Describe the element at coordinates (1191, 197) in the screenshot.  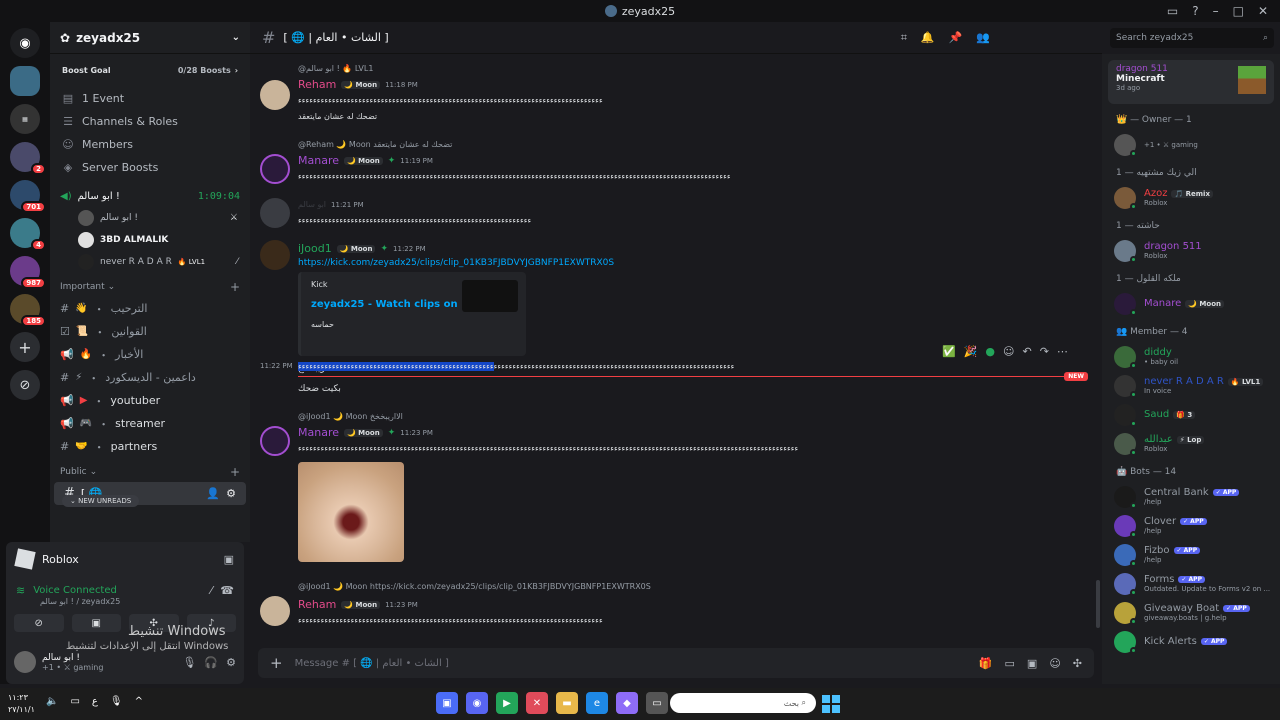
I see `member-row: Azoz 🎵 Remix Roblox` at that location.